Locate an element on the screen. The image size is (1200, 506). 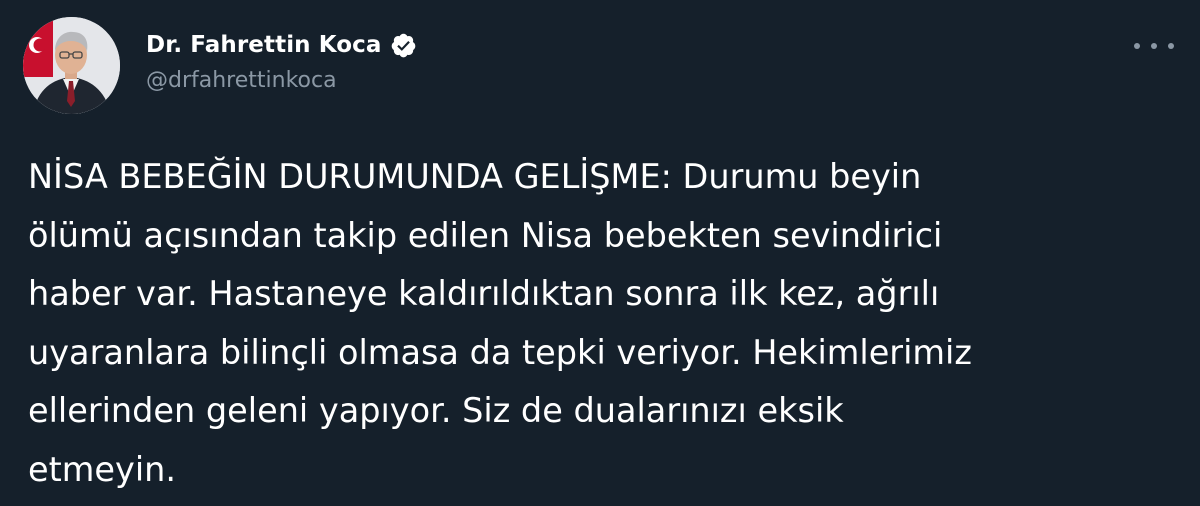
tweet-header: Dr. Fahrettin Koca @drfahrettinkoca is located at coordinates (281, 60).